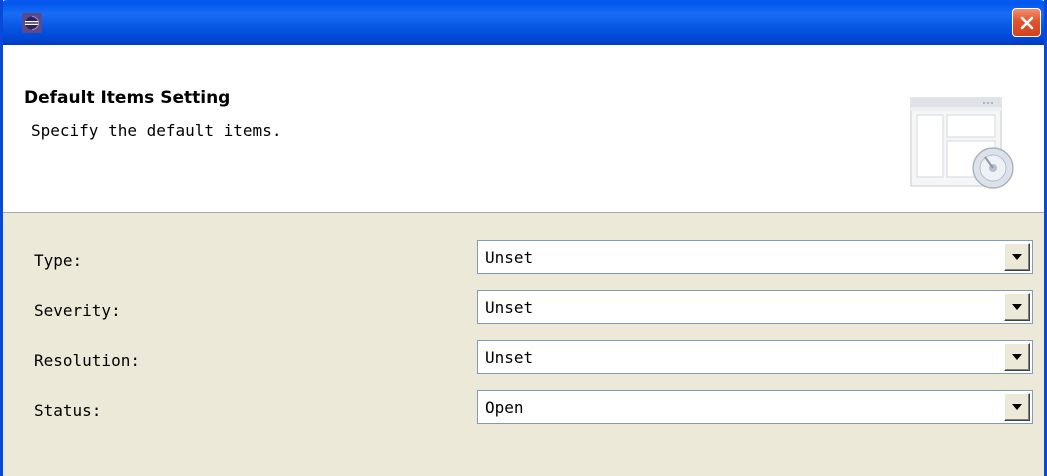 The image size is (1047, 476). What do you see at coordinates (755, 407) in the screenshot?
I see `status-select: Open` at bounding box center [755, 407].